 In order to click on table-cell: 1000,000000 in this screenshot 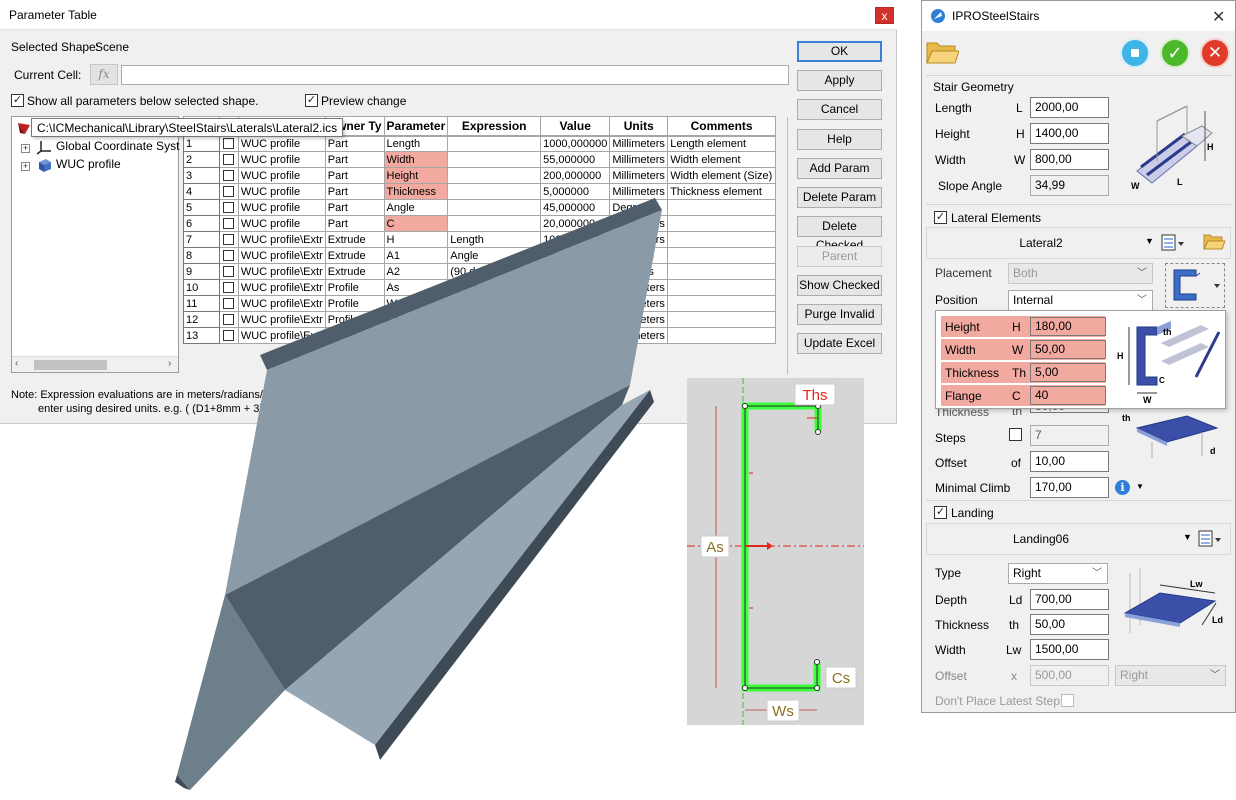, I will do `click(575, 143)`.